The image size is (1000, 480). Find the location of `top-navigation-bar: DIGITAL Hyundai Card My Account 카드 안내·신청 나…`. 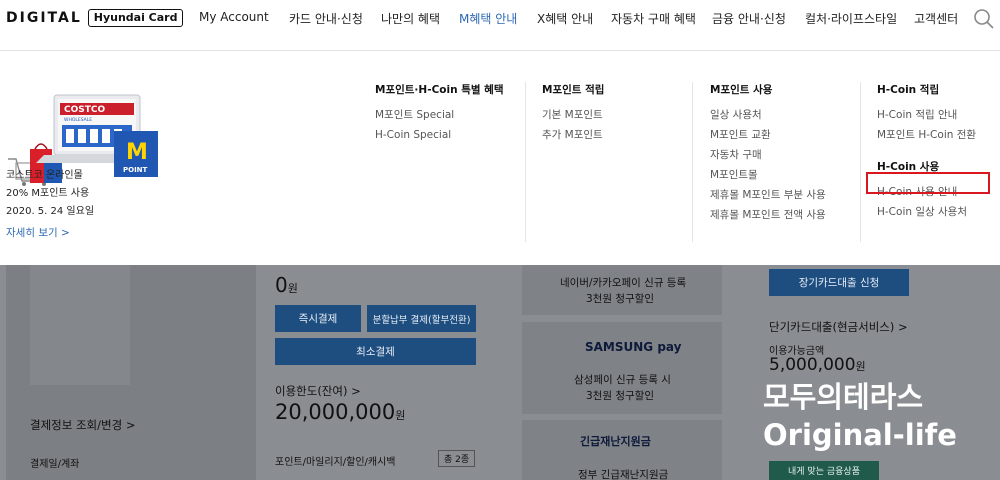

top-navigation-bar: DIGITAL Hyundai Card My Account 카드 안내·신청 나… is located at coordinates (500, 19).